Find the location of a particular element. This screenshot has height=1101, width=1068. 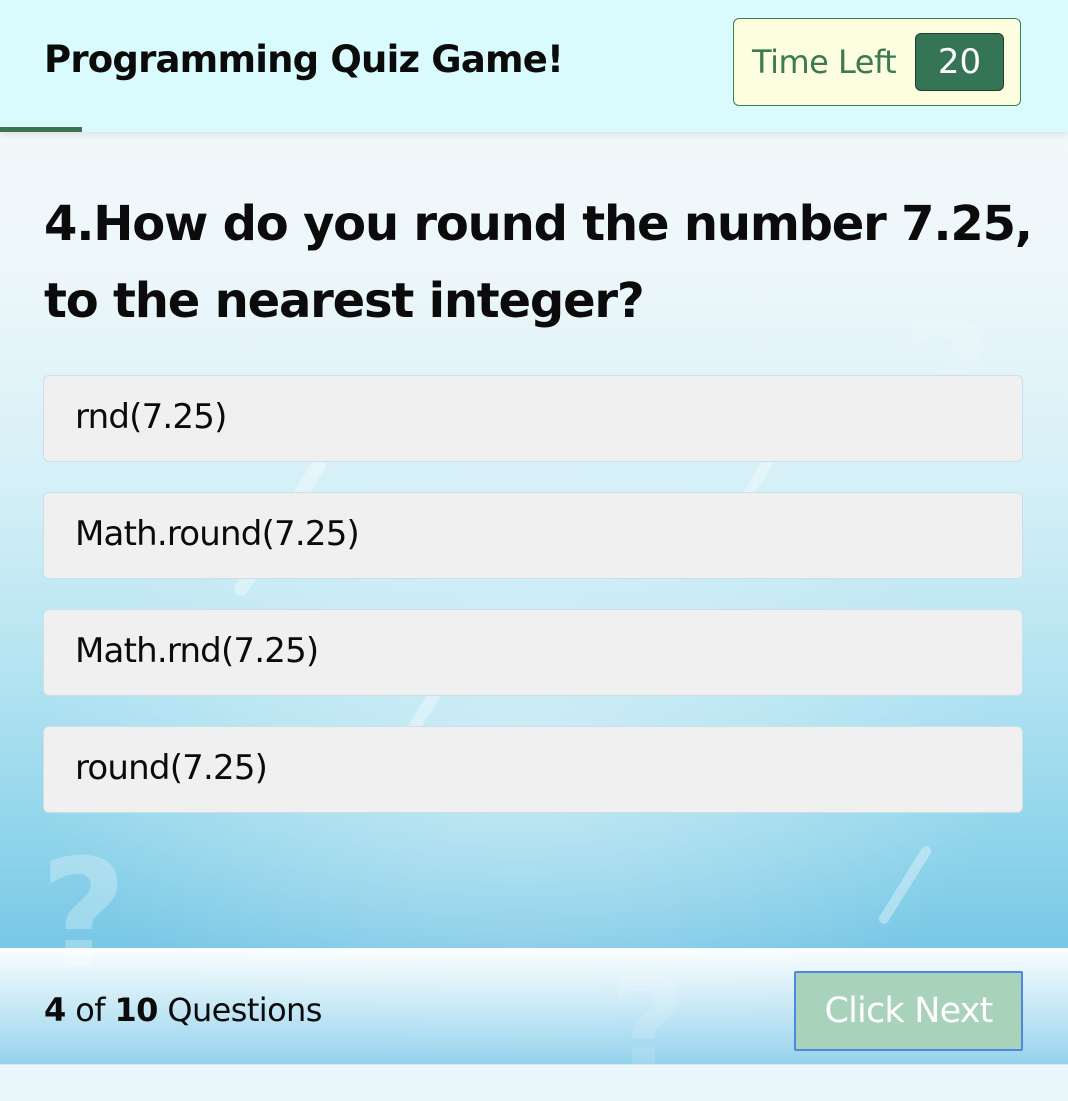

answer-option: Math.round(7.25) is located at coordinates (533, 535).